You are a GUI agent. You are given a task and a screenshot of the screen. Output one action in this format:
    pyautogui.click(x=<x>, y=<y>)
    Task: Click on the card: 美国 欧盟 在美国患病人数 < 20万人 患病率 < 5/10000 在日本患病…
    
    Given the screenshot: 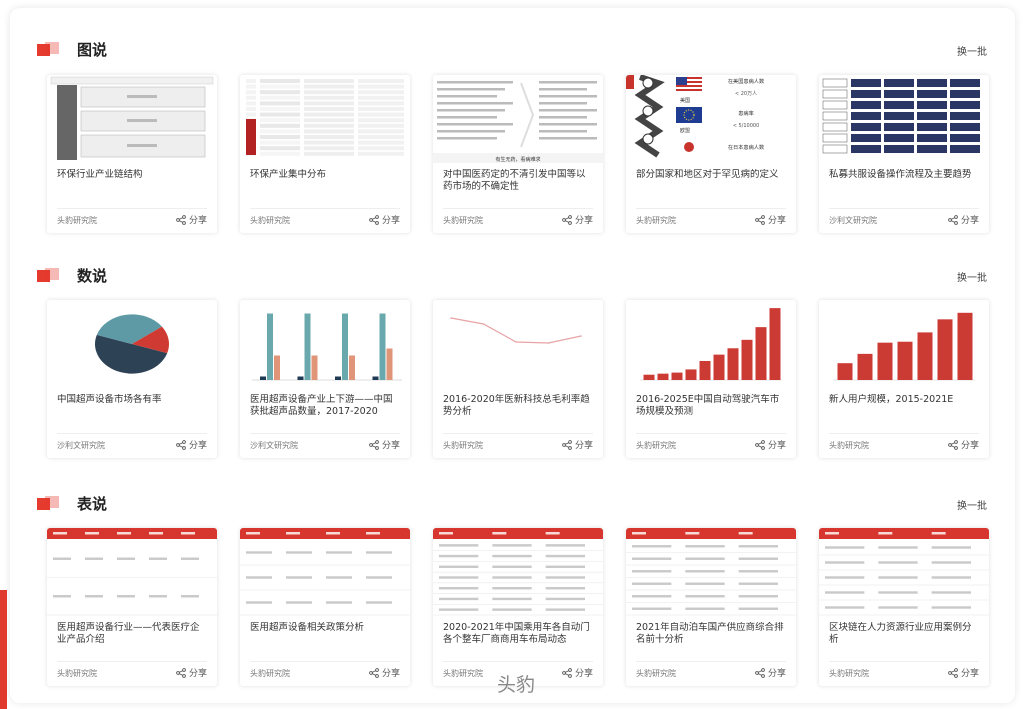 What is the action you would take?
    pyautogui.click(x=711, y=154)
    